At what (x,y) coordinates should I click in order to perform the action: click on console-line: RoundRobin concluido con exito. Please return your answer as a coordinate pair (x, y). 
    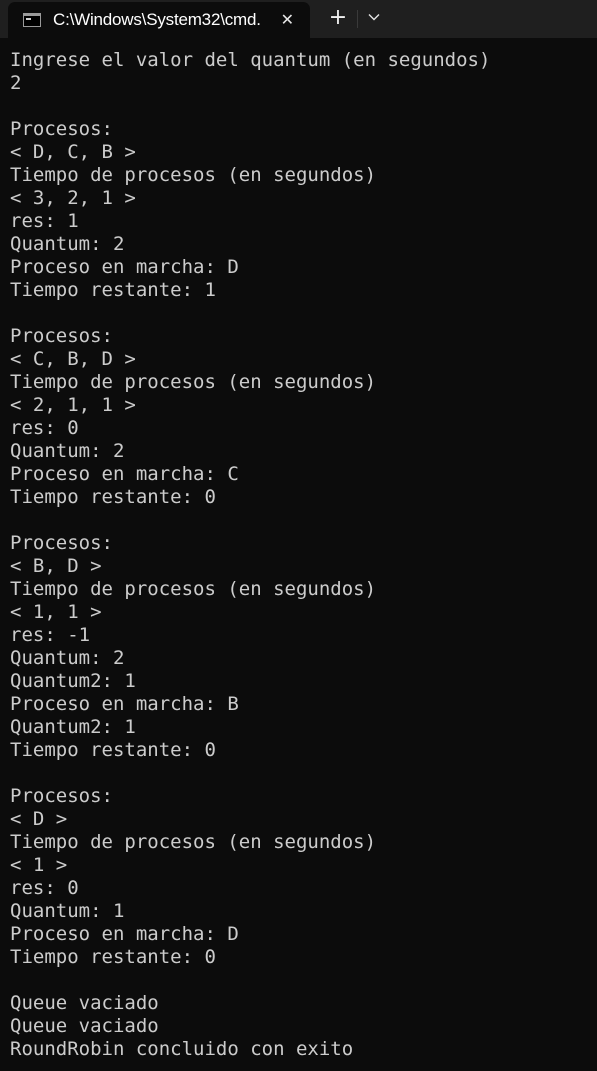
    Looking at the image, I should click on (182, 1049).